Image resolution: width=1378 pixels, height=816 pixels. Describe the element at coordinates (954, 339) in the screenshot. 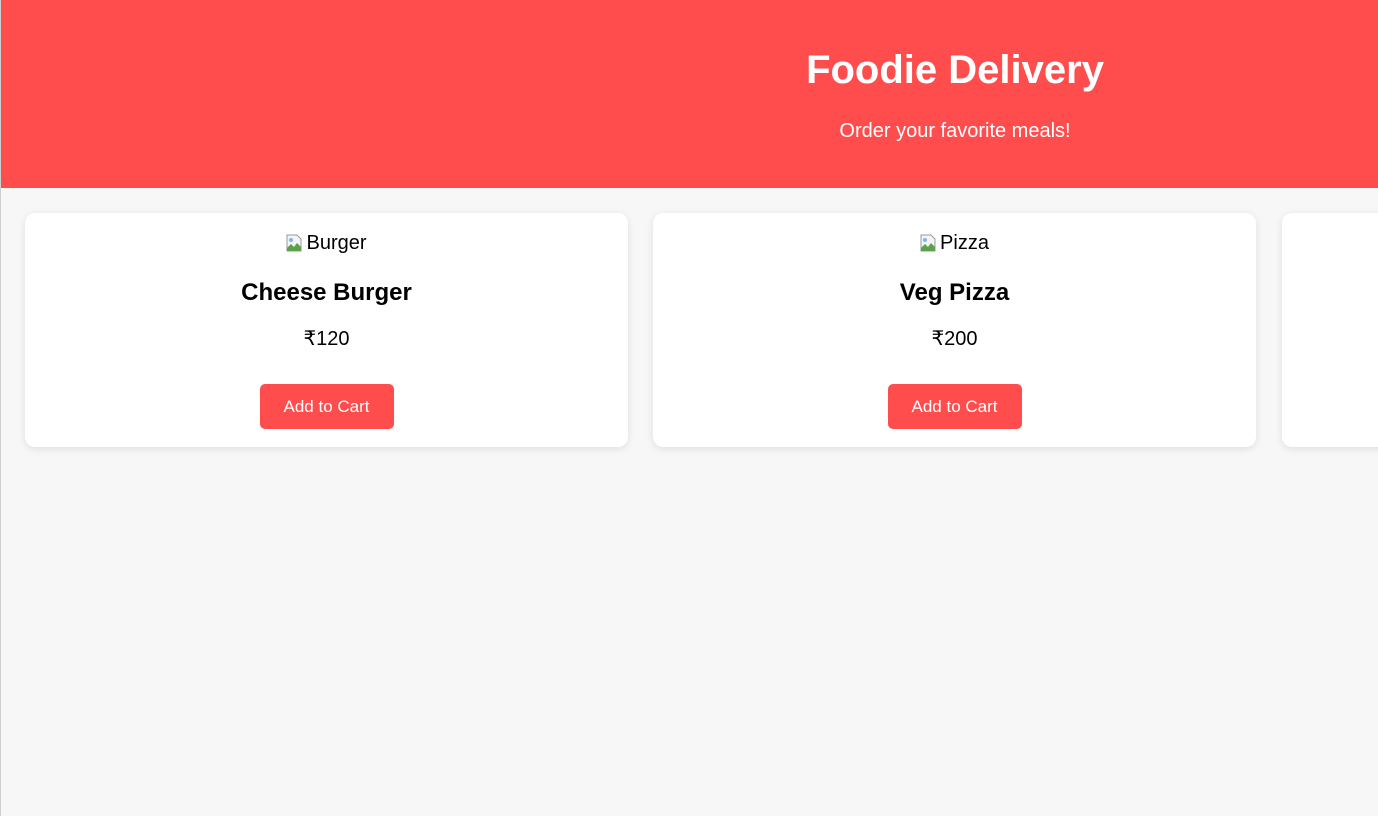

I see `food-price: ₹200` at that location.